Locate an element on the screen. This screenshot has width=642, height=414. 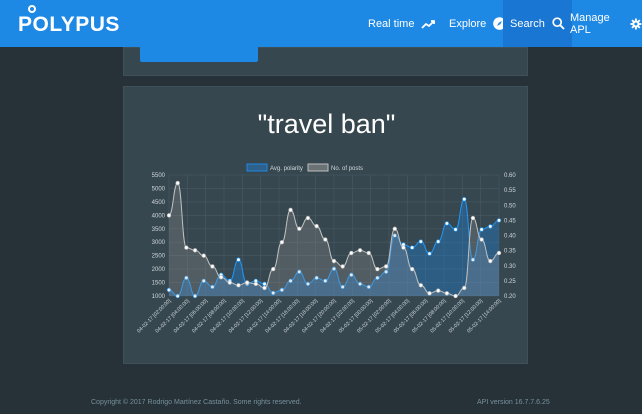
trending-up-icon is located at coordinates (428, 24).